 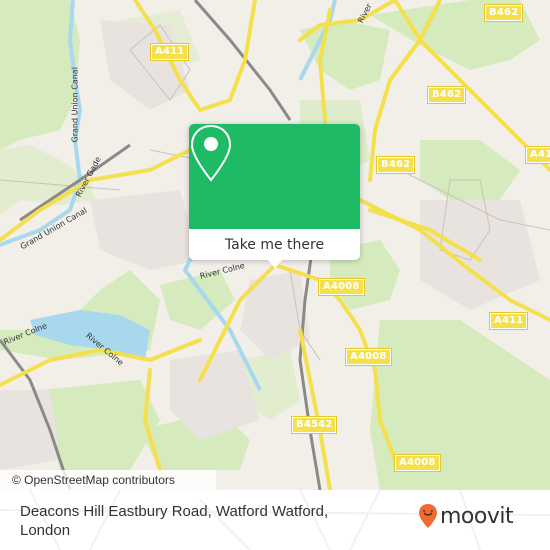 What do you see at coordinates (274, 176) in the screenshot?
I see `popup-header` at bounding box center [274, 176].